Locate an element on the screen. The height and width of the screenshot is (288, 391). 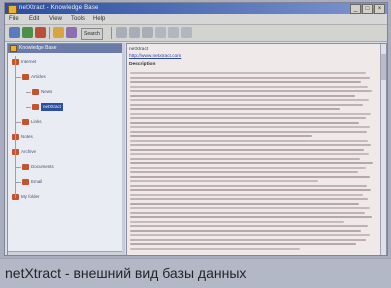
document-title: netXtract is located at coordinates (139, 49).